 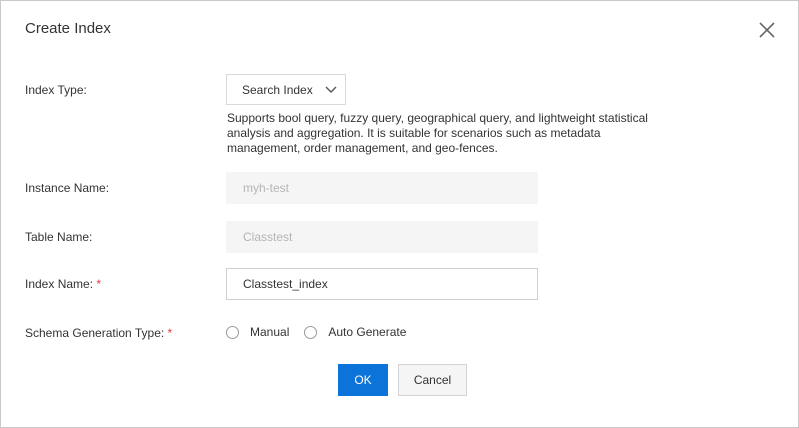 I want to click on radio-auto-generate: Auto Generate, so click(x=355, y=332).